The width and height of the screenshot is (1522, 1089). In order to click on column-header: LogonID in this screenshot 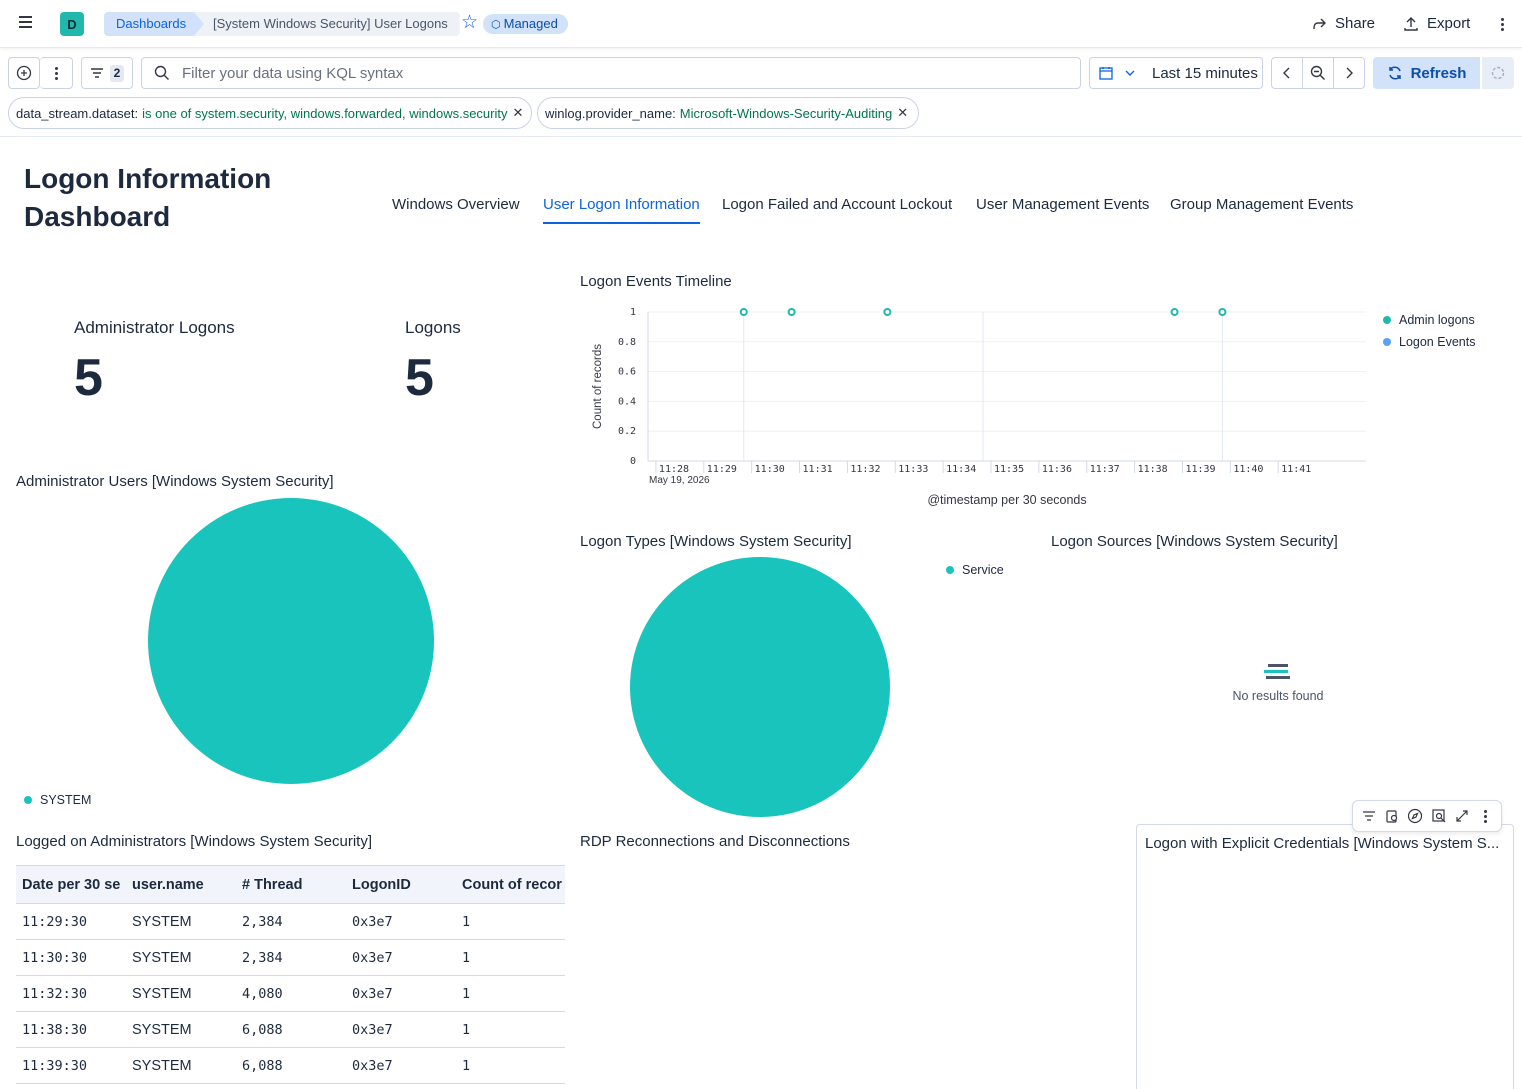, I will do `click(401, 884)`.